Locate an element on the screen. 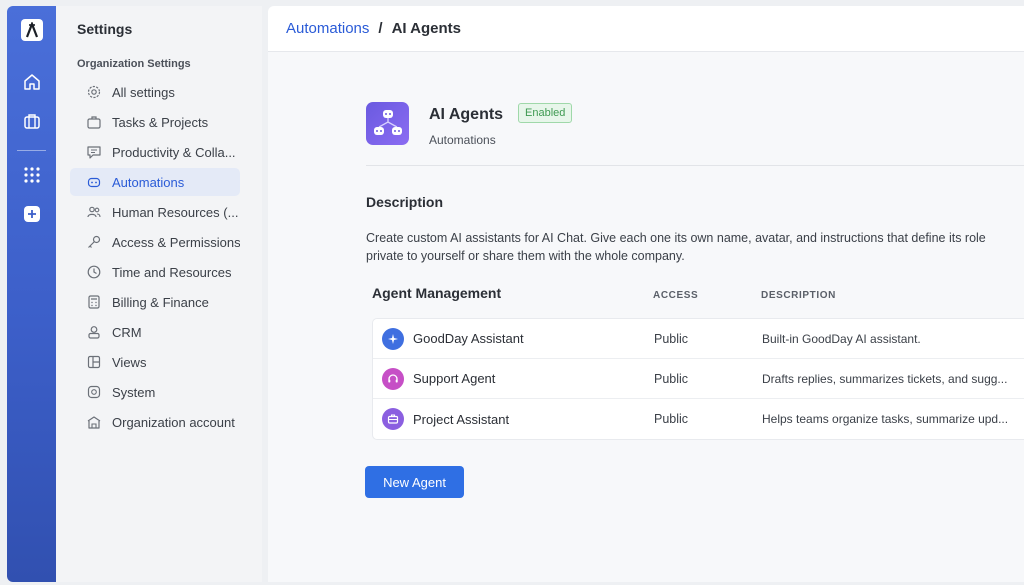 The height and width of the screenshot is (585, 1024). app-rail is located at coordinates (31, 294).